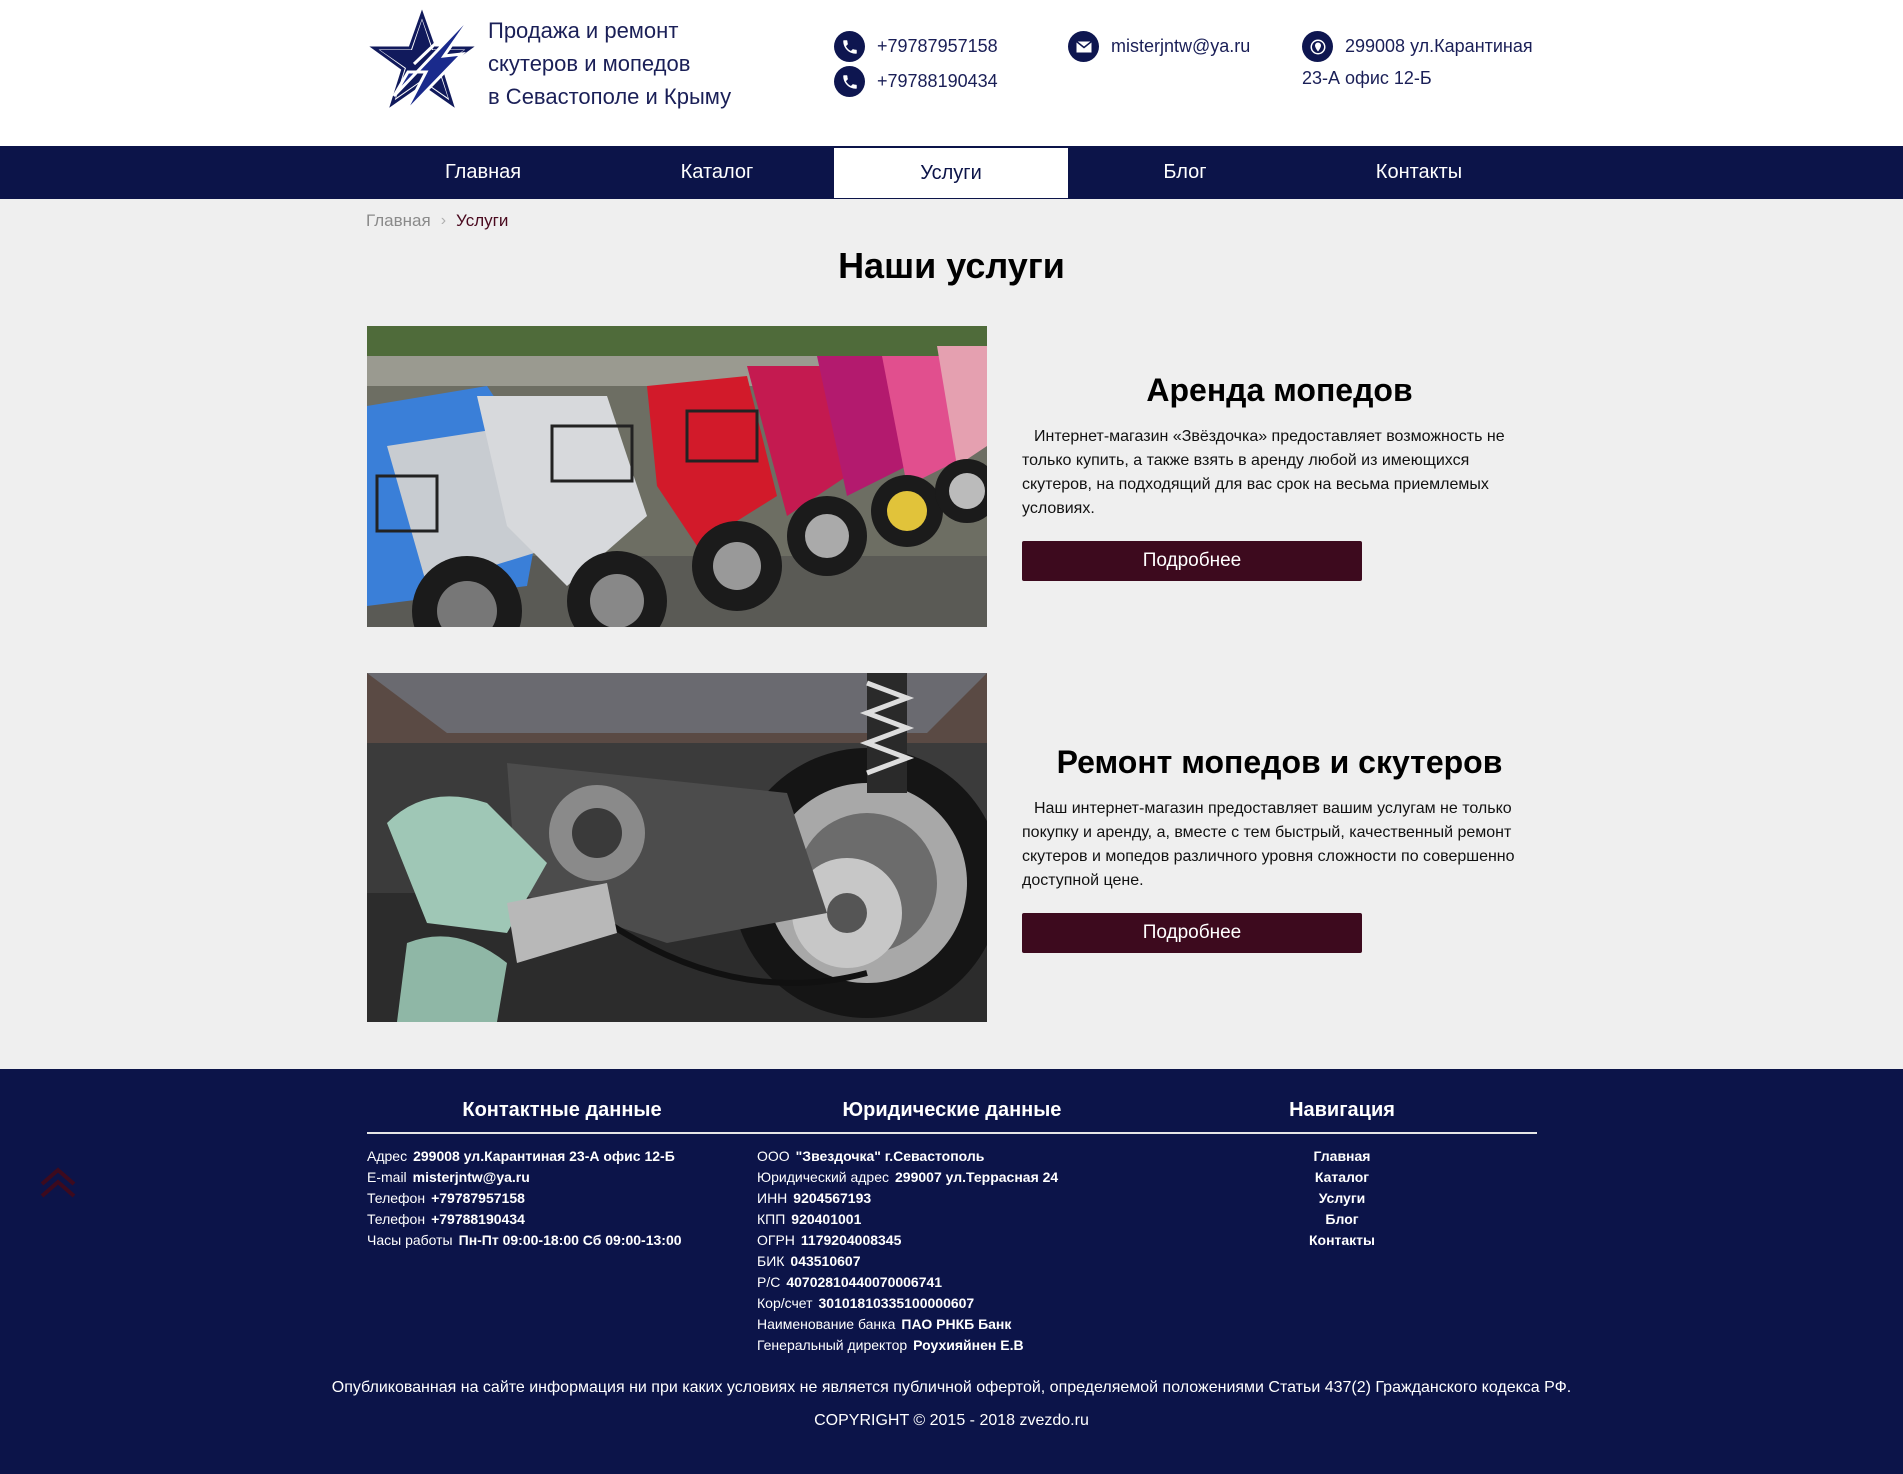 Image resolution: width=1903 pixels, height=1474 pixels. I want to click on row-value: Роухияйнен Е.В, so click(968, 1345).